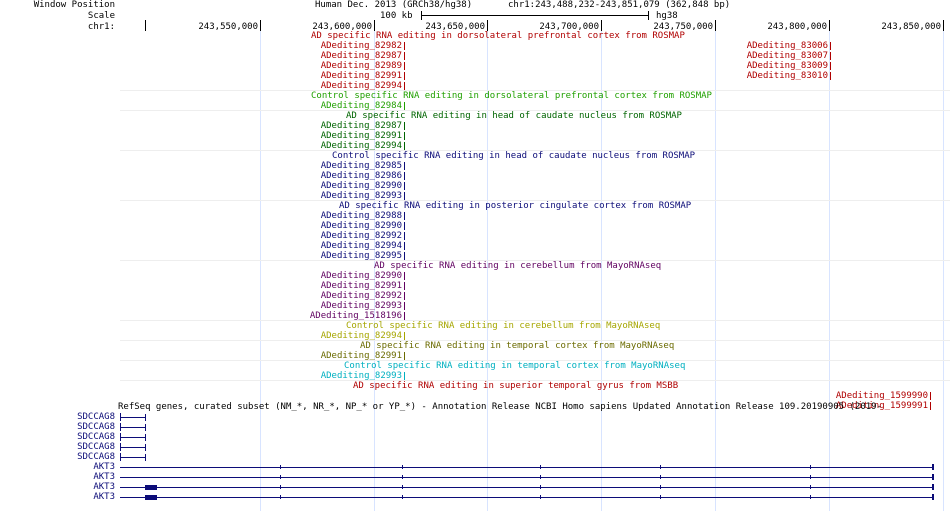 This screenshot has height=511, width=950. Describe the element at coordinates (228, 27) in the screenshot. I see `ruler-tick-label: 243,550,000` at that location.